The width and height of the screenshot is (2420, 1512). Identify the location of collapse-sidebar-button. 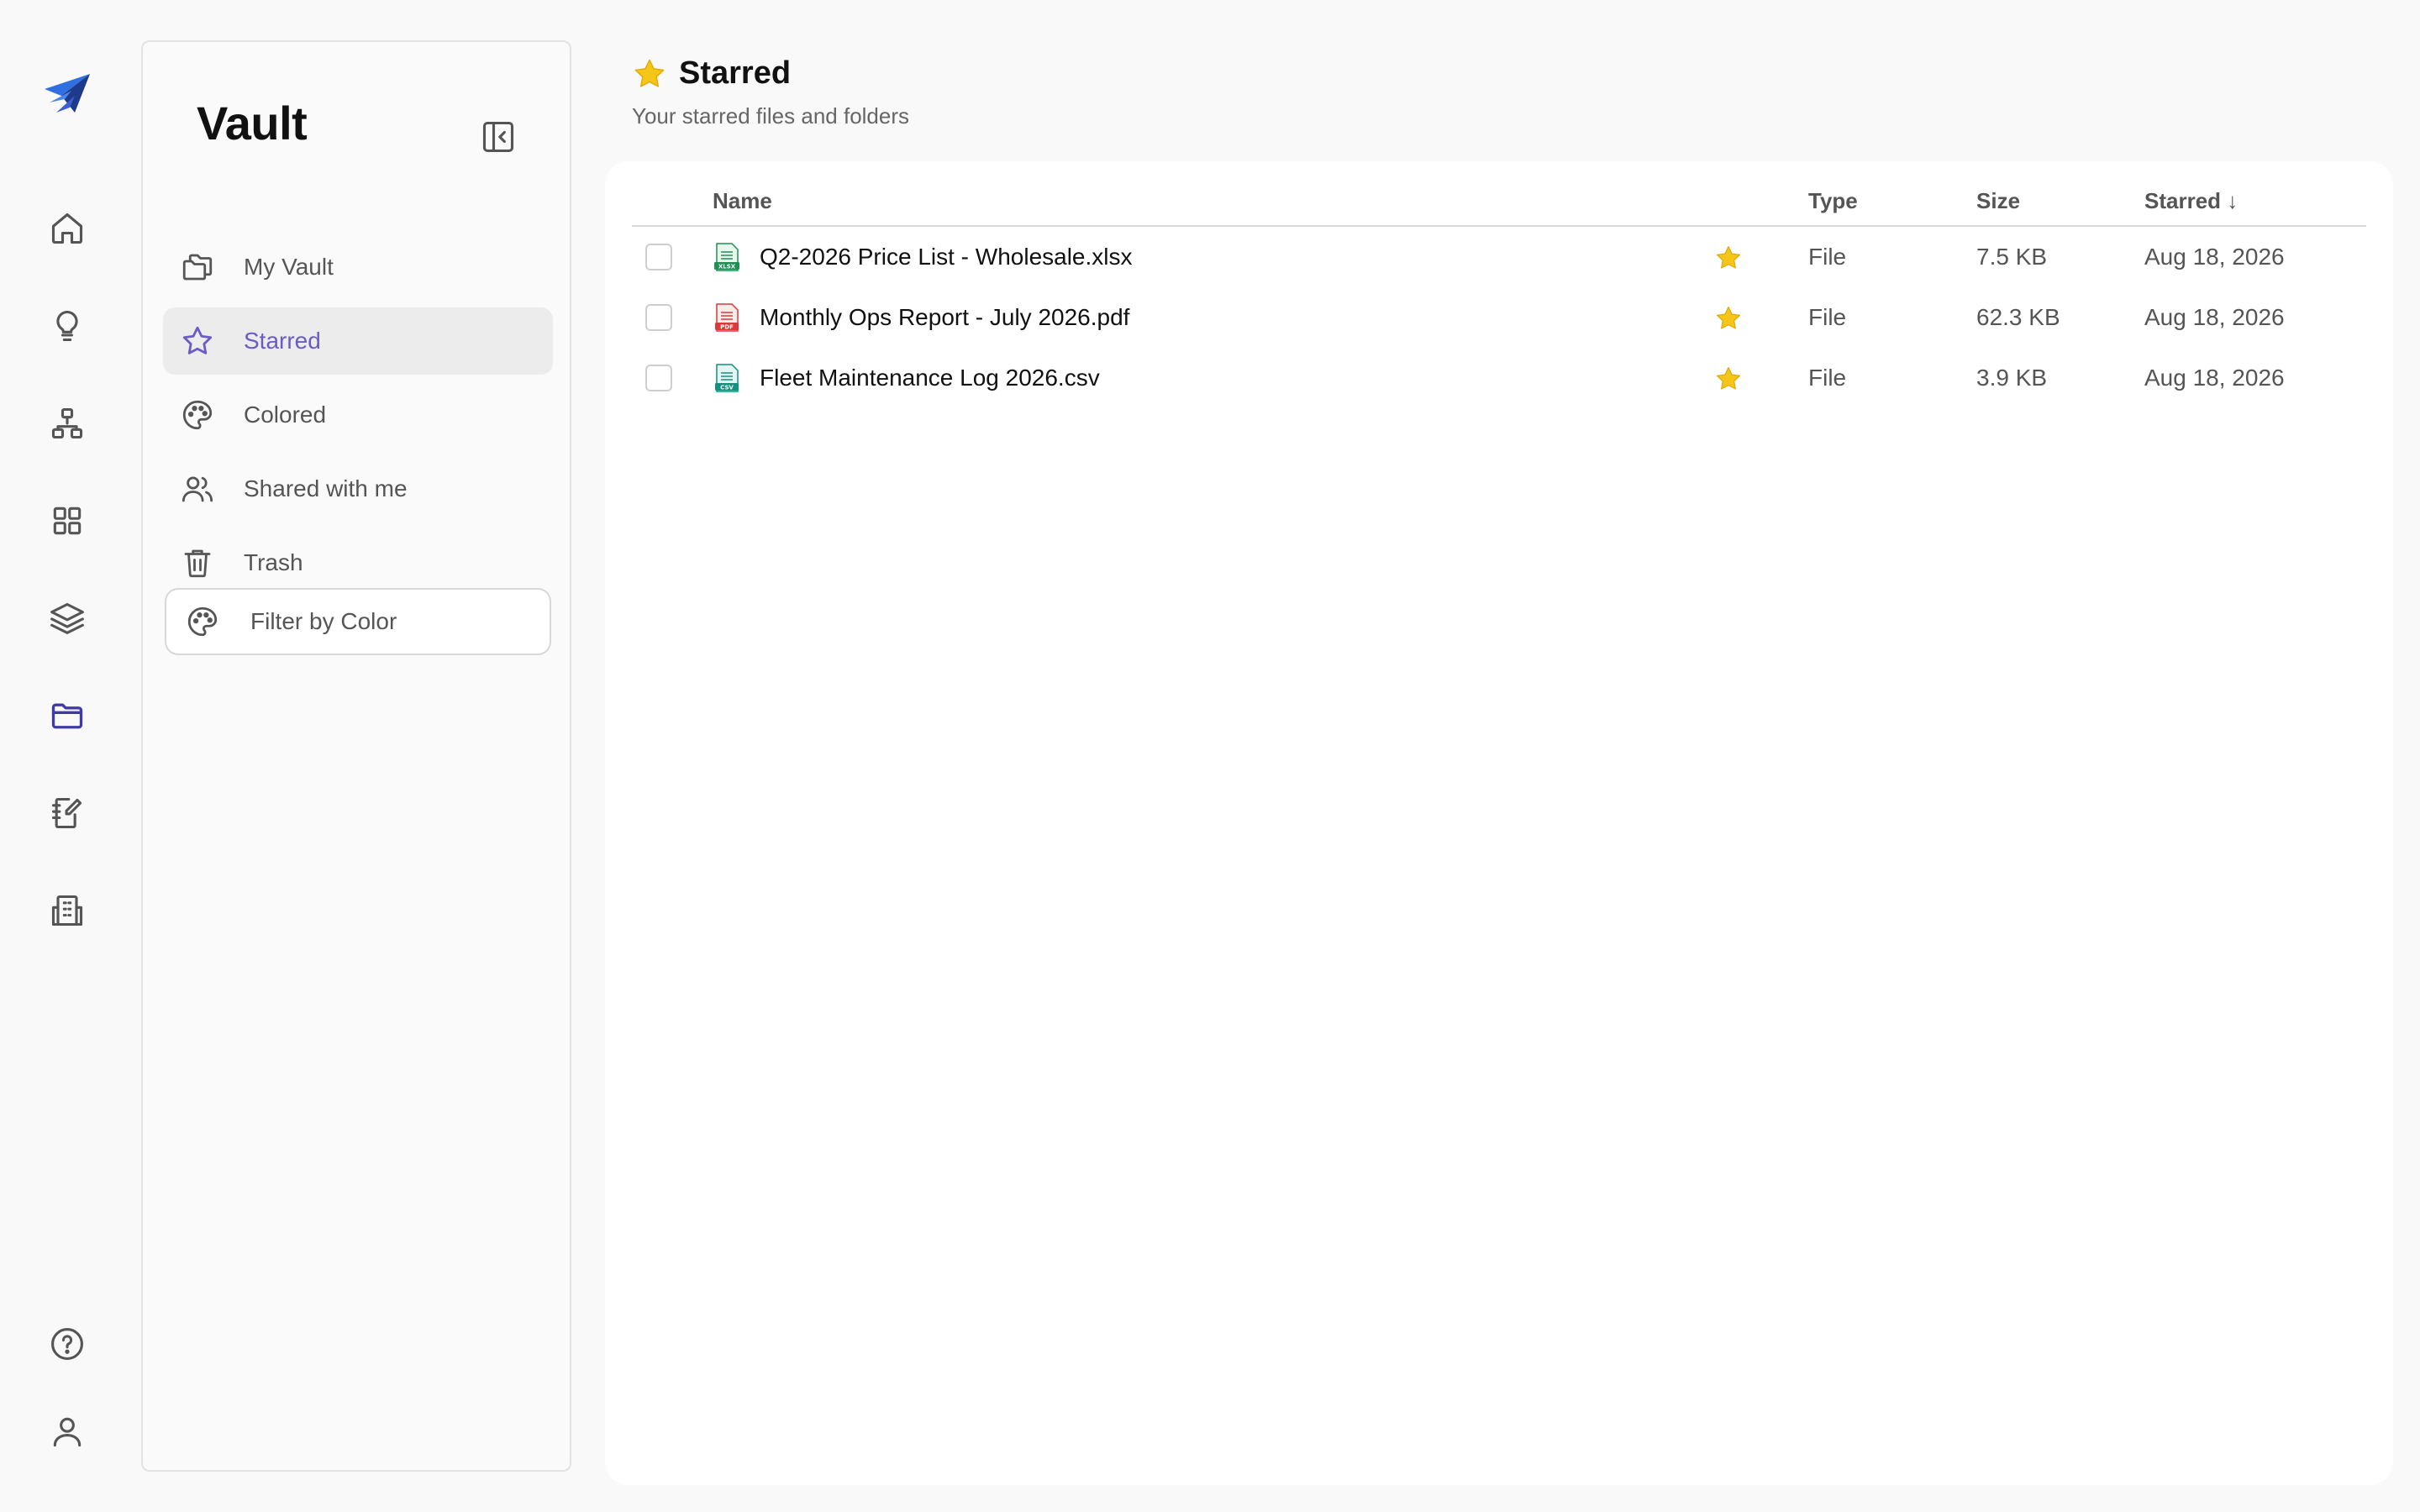
(498, 137).